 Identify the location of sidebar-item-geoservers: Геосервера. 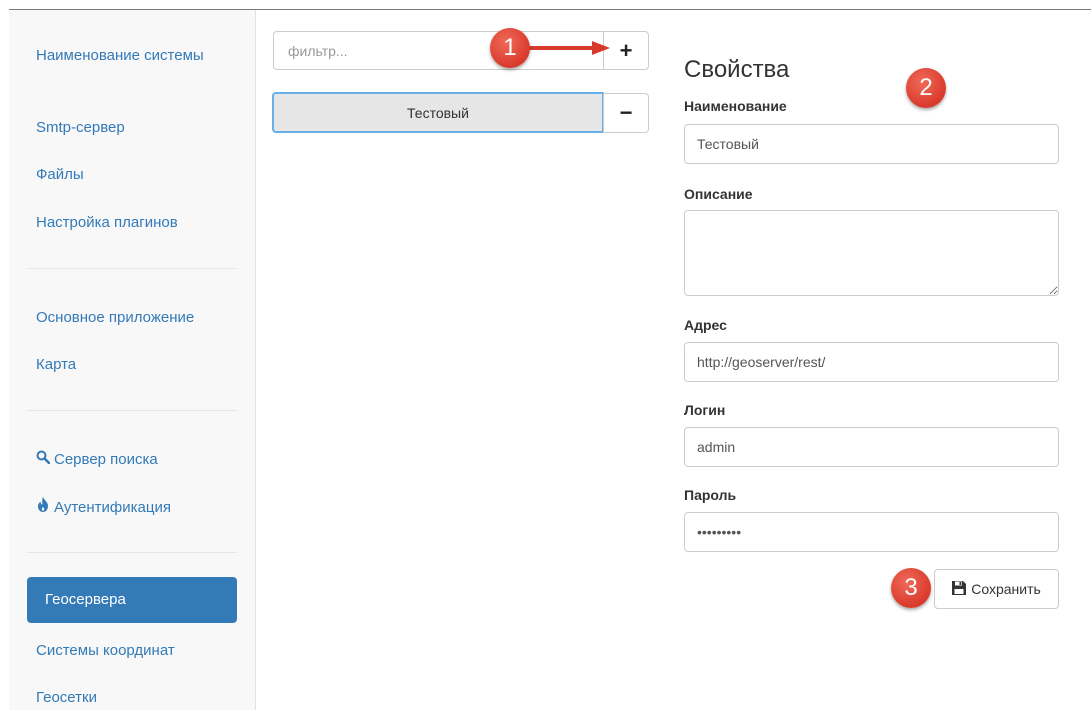
(132, 600).